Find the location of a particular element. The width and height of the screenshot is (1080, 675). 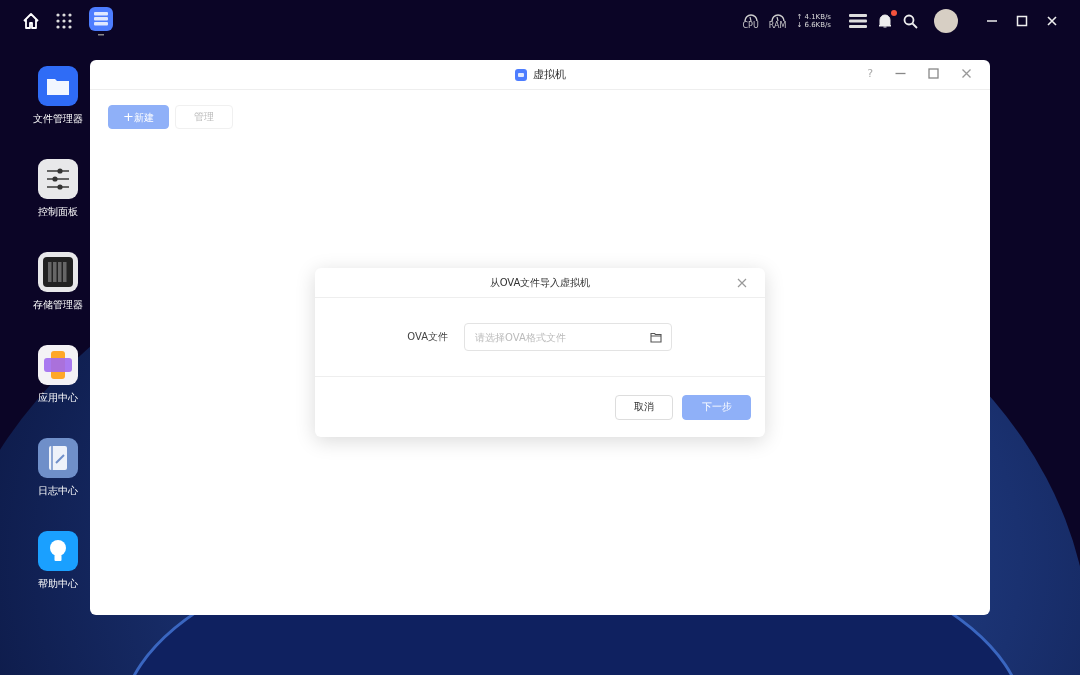

cancel-button: 取消 is located at coordinates (644, 407).